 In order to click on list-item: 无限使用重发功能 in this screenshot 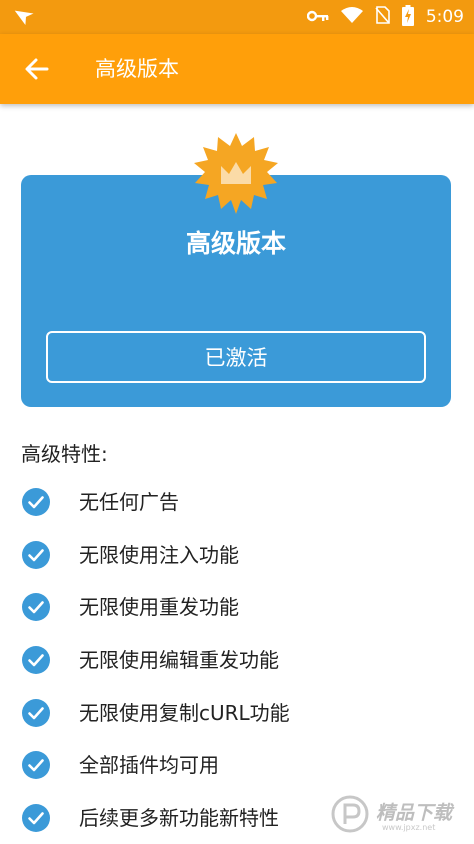, I will do `click(237, 606)`.